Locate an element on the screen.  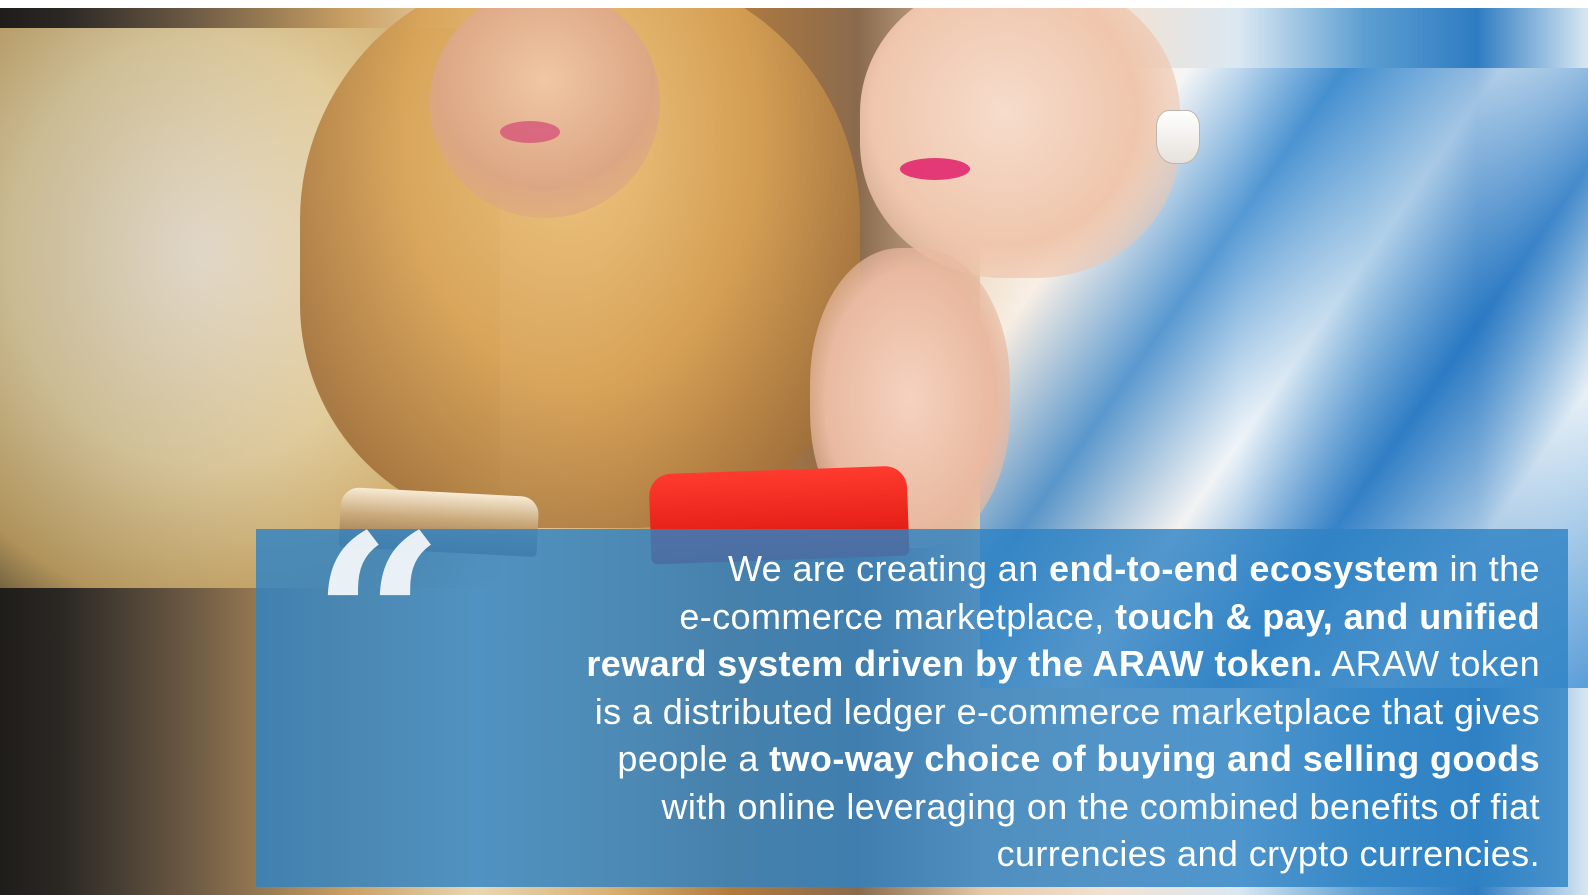
quote-segment: We are creating an is located at coordinates (888, 568).